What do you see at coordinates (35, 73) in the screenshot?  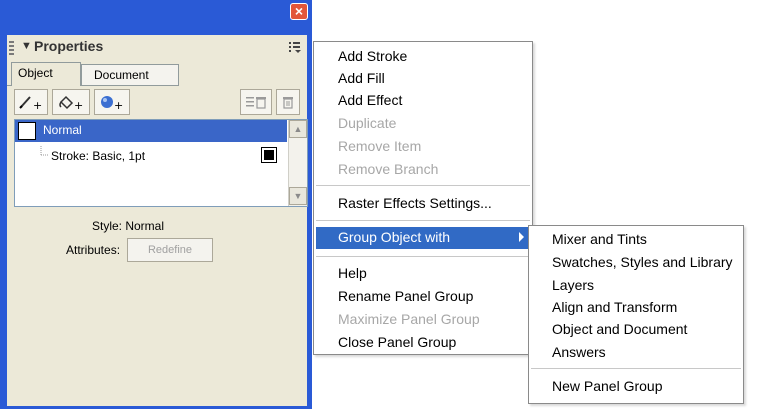 I see `tab-label: Object` at bounding box center [35, 73].